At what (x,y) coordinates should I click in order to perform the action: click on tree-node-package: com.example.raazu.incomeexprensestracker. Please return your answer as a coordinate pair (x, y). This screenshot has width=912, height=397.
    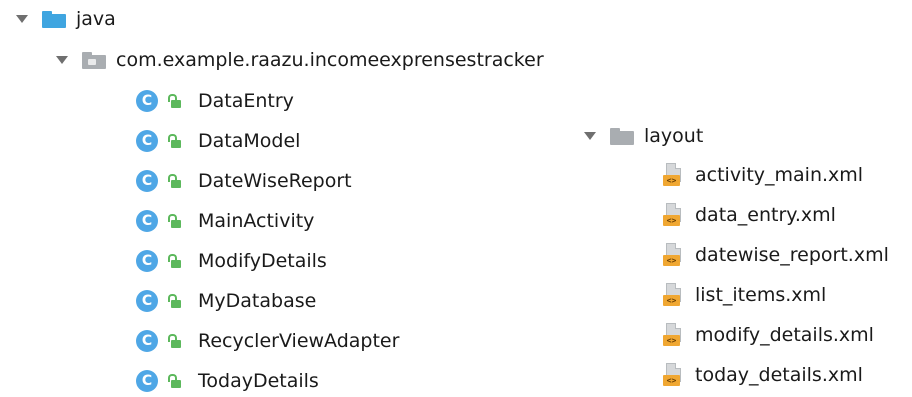
    Looking at the image, I should click on (300, 60).